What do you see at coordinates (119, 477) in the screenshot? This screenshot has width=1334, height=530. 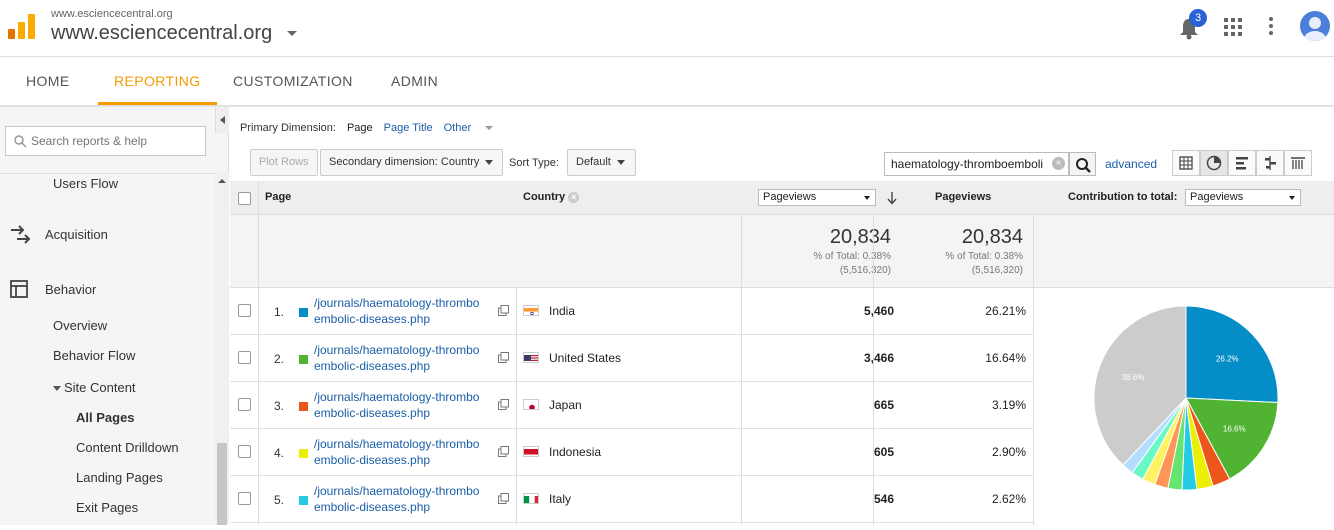 I see `sidebar-item-landing-pages: Landing Pages` at bounding box center [119, 477].